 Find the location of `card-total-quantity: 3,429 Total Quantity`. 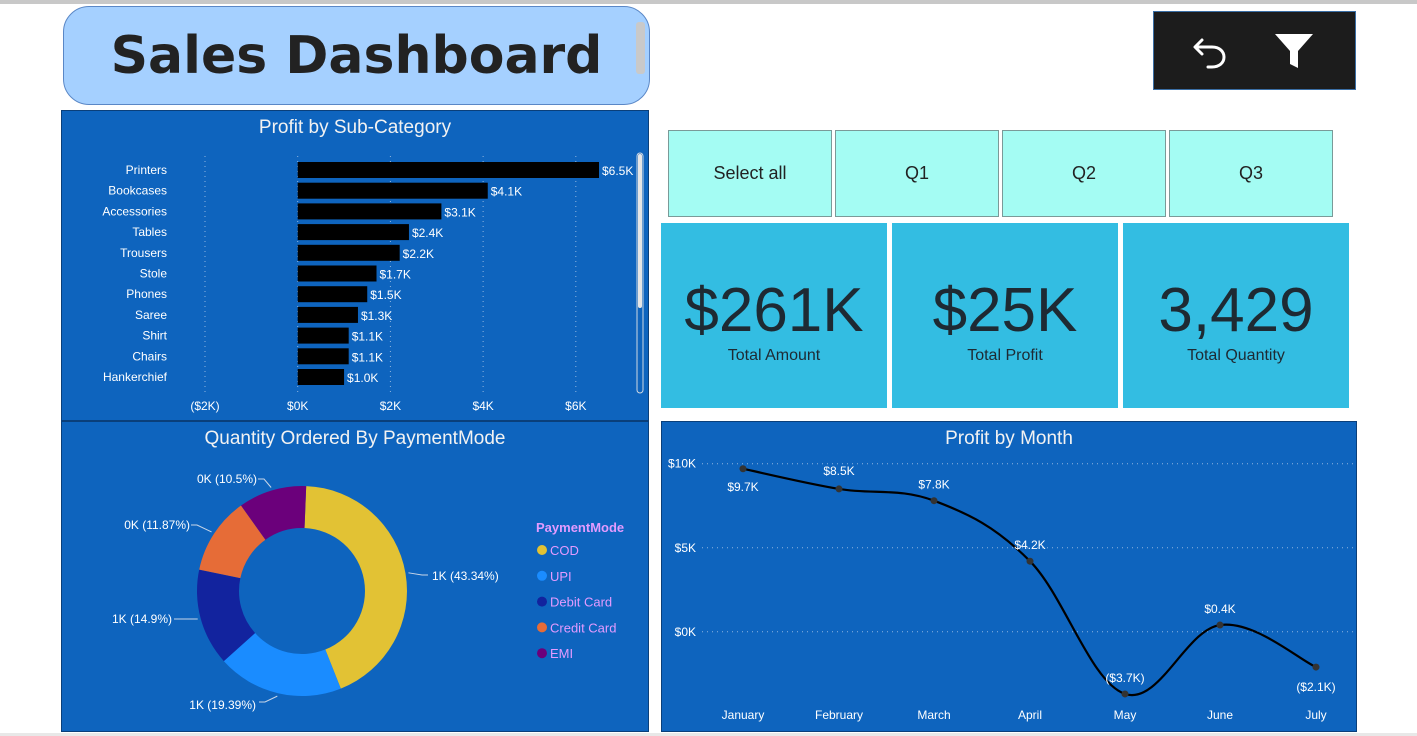

card-total-quantity: 3,429 Total Quantity is located at coordinates (1236, 315).